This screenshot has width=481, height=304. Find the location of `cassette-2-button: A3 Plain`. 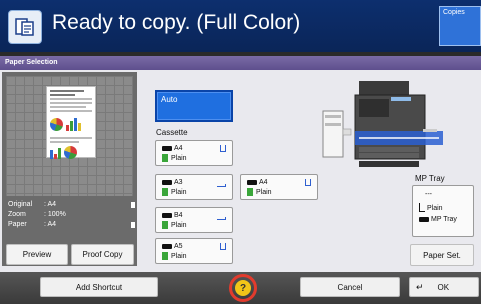

cassette-2-button: A3 Plain is located at coordinates (194, 187).